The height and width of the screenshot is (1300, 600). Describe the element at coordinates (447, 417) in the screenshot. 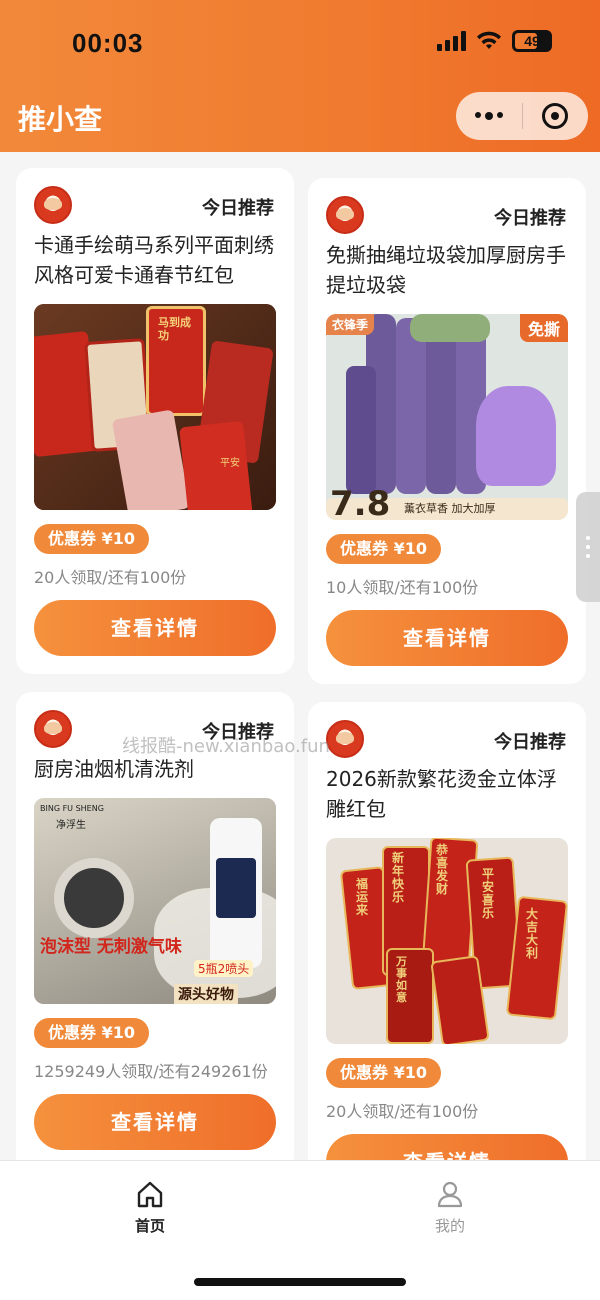

I see `product-image: 衣锋季 免撕 7.8 薰衣草香 加大加厚` at that location.